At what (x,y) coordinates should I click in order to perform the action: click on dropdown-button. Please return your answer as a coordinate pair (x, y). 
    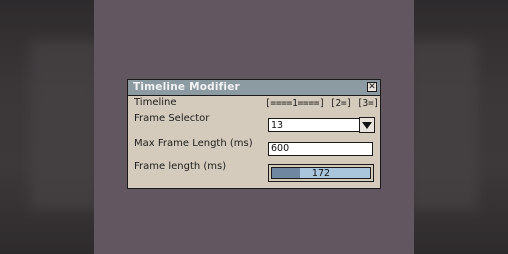
    Looking at the image, I should click on (367, 125).